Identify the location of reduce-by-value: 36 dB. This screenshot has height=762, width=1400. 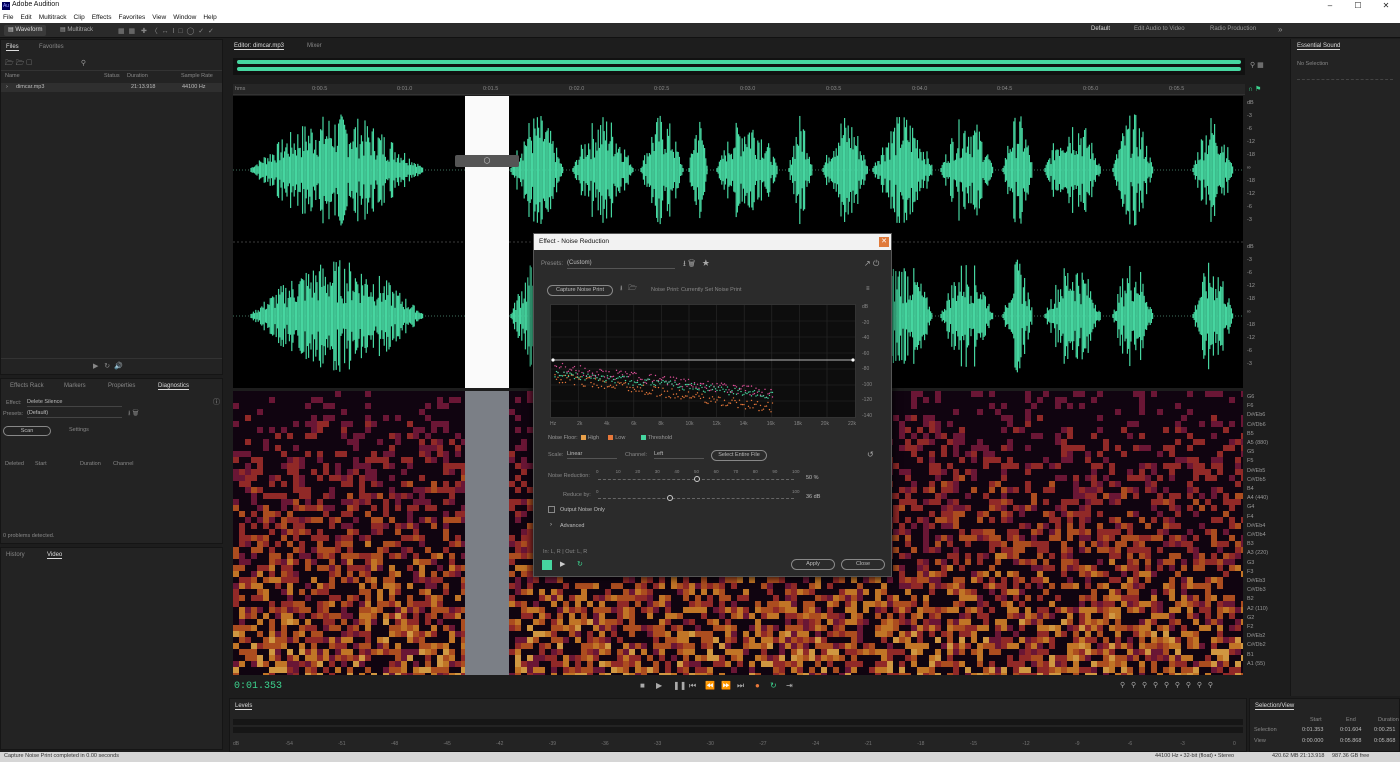
(813, 497).